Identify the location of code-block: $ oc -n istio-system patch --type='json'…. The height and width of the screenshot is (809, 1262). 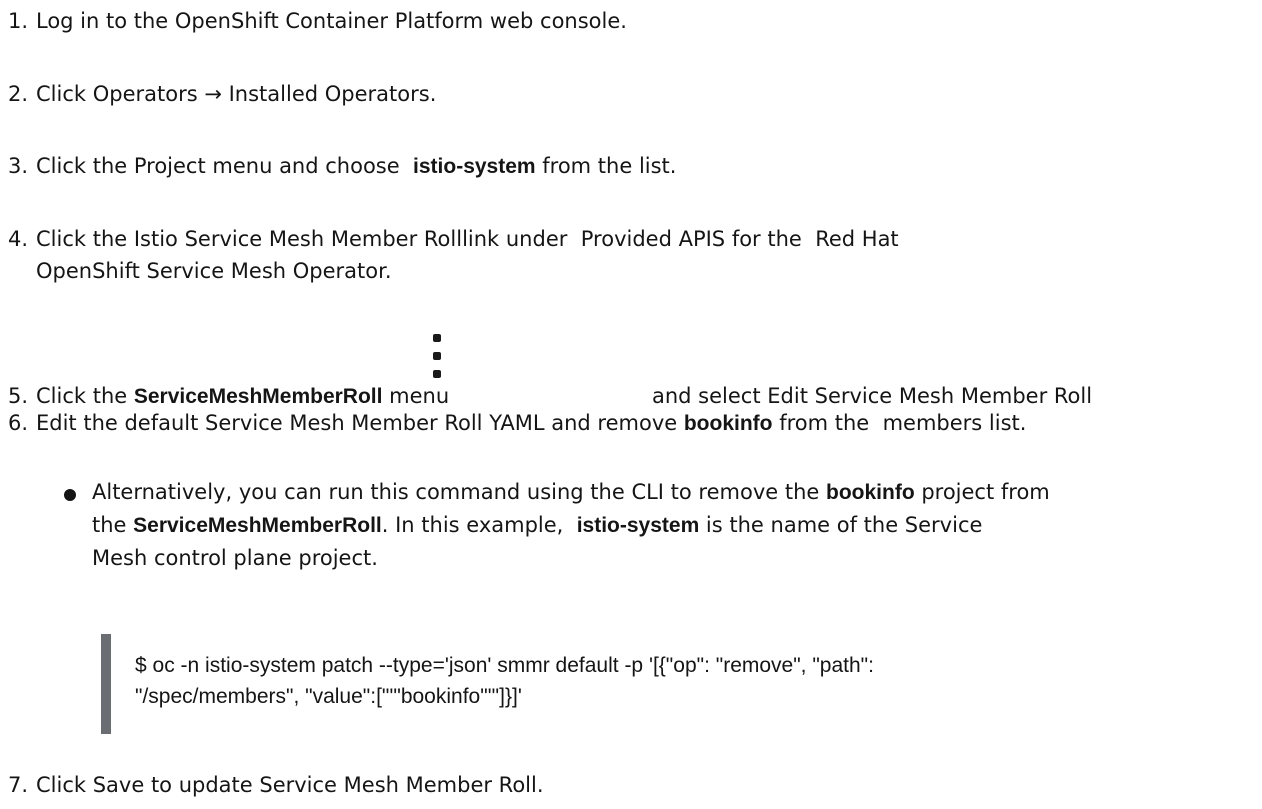
(504, 681).